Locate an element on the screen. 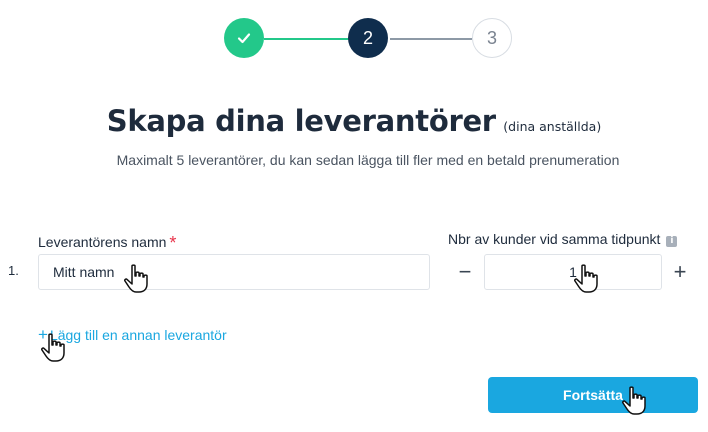 This screenshot has width=708, height=432. add-supplier-link: + Lägg till en annan leverantör is located at coordinates (132, 335).